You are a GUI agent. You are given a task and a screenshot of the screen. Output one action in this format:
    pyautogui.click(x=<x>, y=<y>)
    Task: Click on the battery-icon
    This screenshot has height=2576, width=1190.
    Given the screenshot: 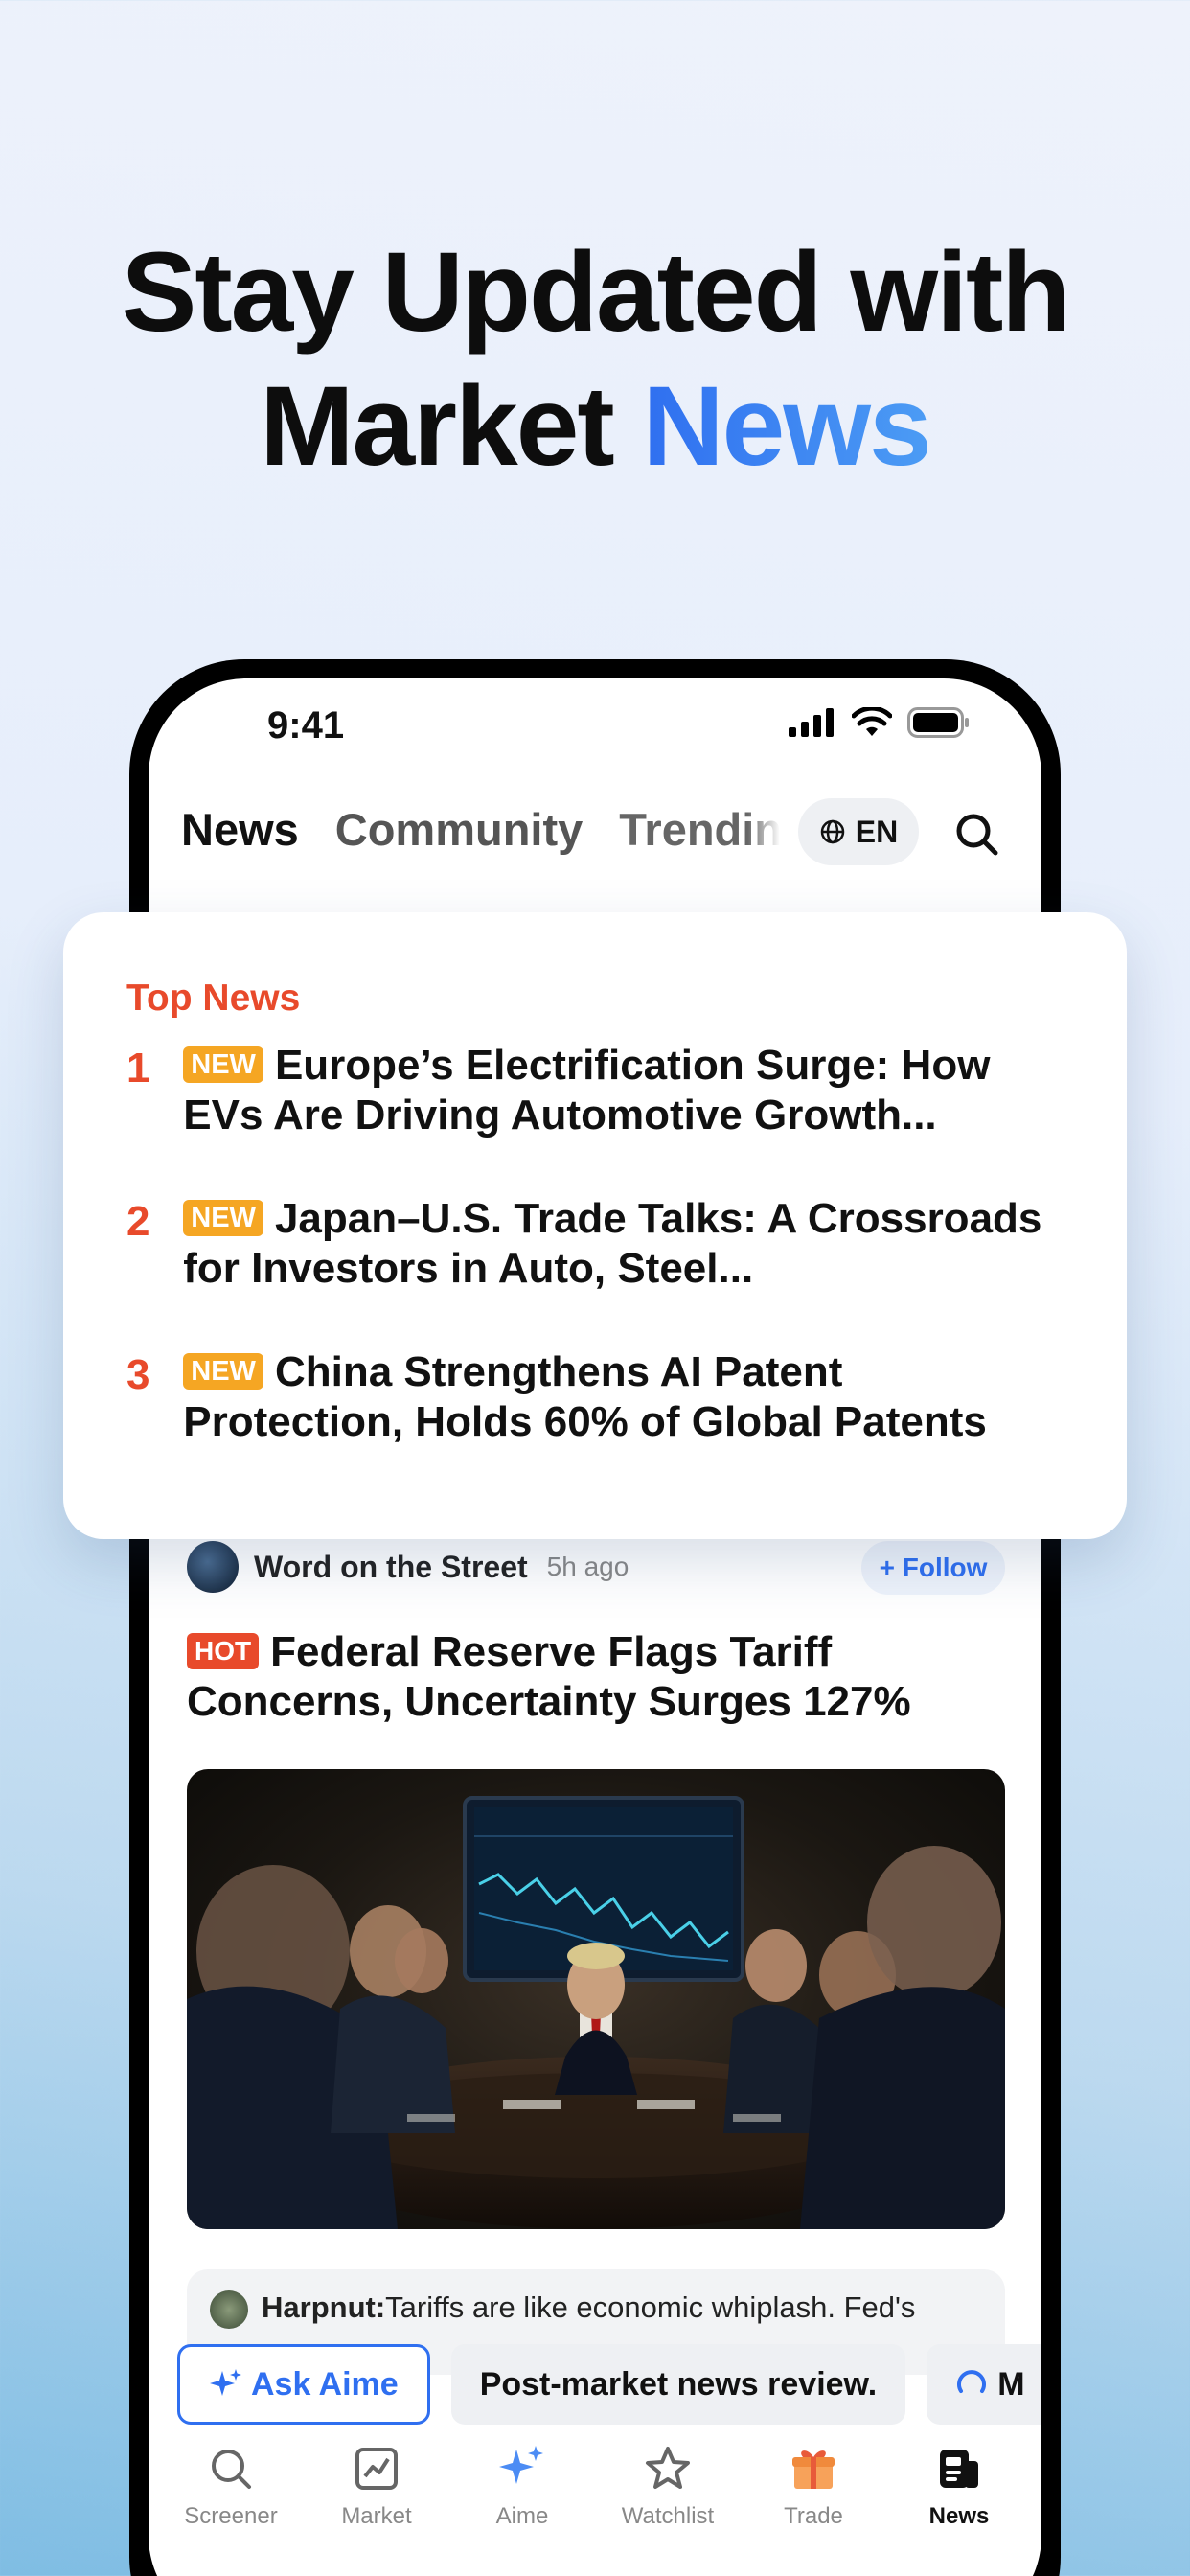 What is the action you would take?
    pyautogui.click(x=938, y=722)
    